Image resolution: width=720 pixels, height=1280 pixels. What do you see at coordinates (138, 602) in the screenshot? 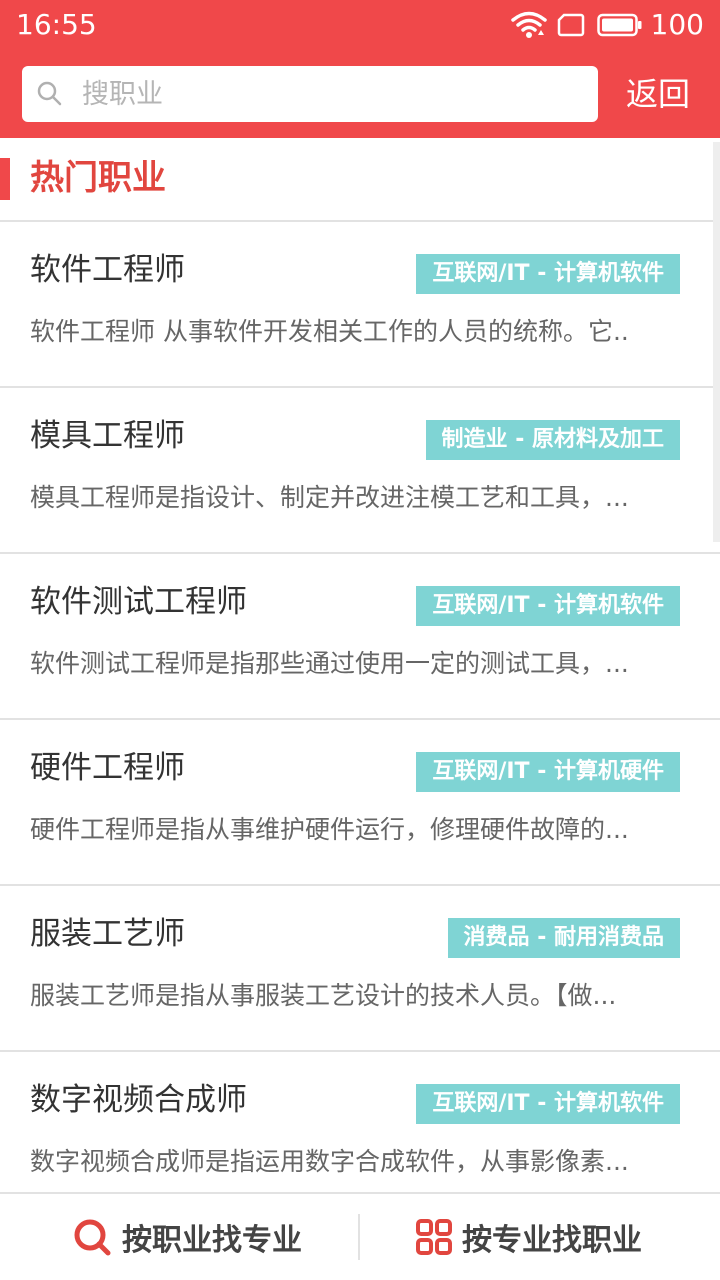
I see `career-name: 软件测试工程师` at bounding box center [138, 602].